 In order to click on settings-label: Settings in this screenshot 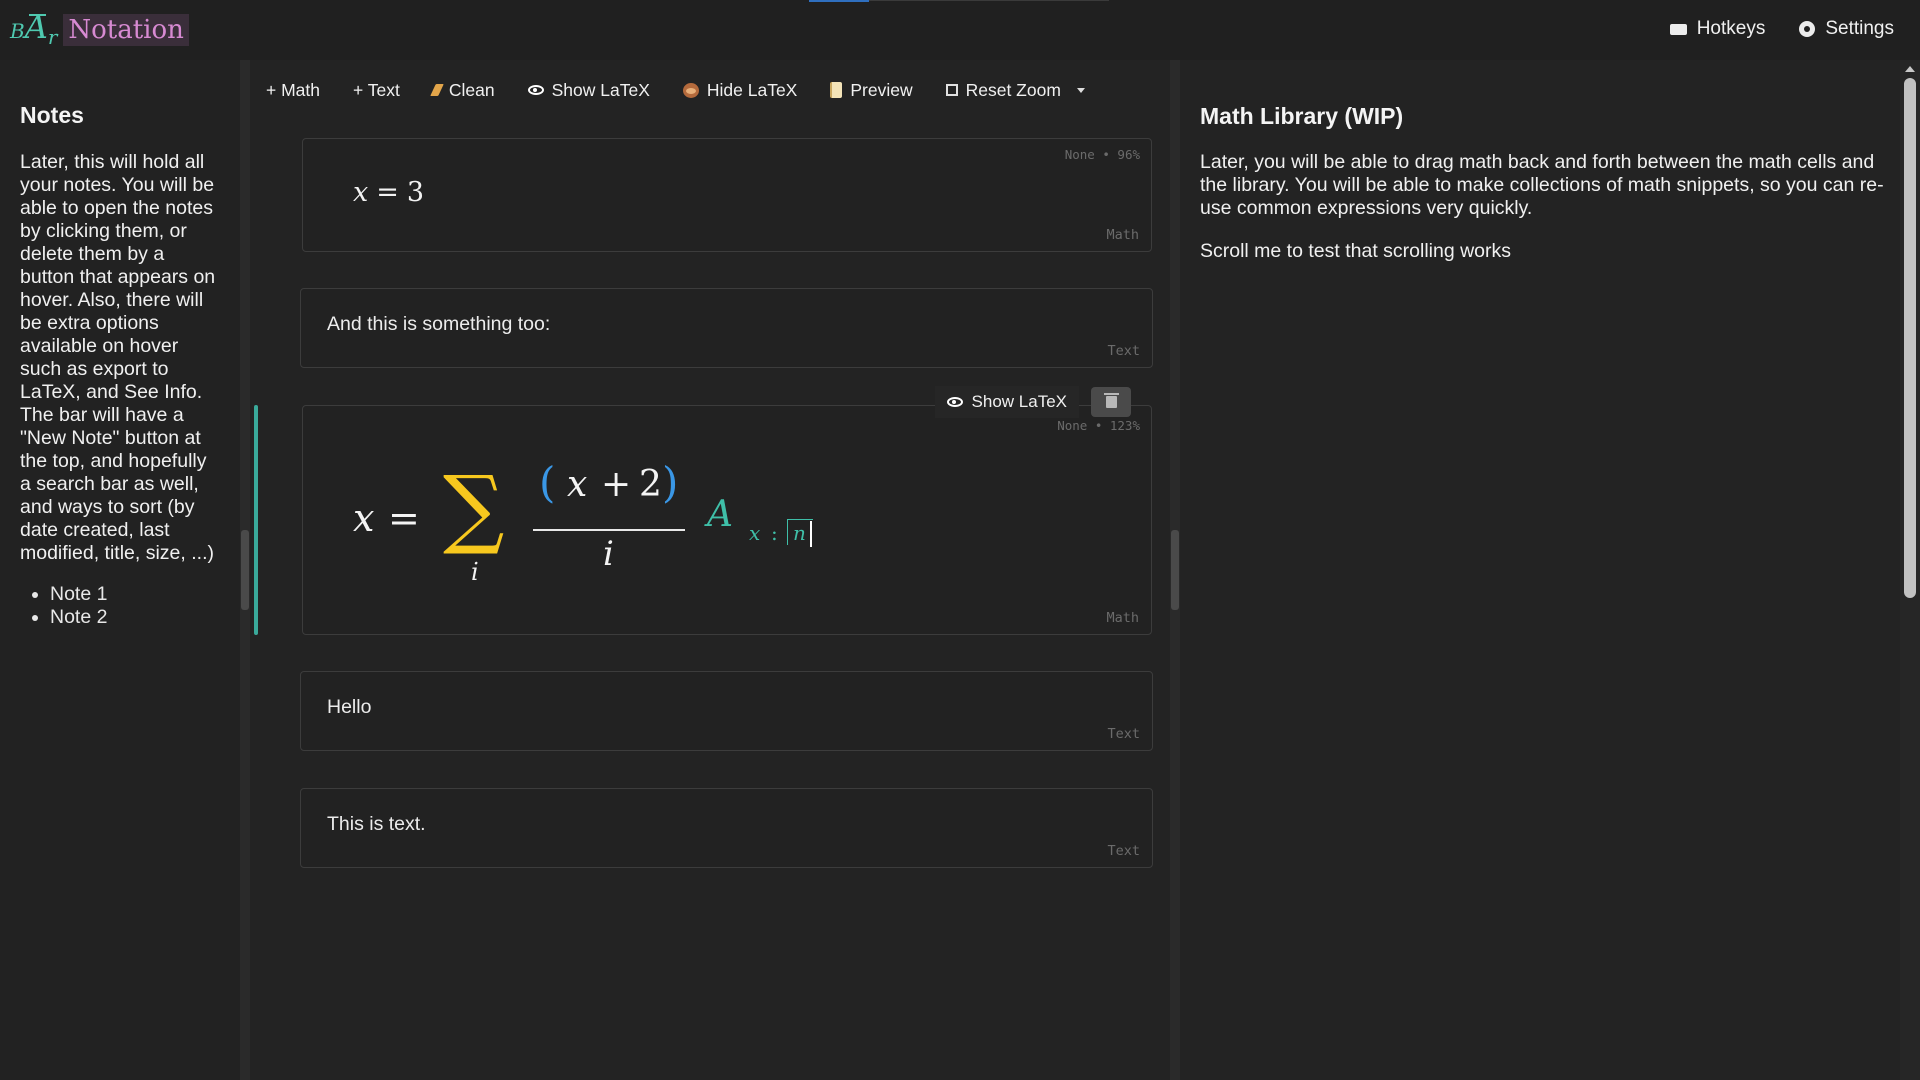, I will do `click(1859, 28)`.